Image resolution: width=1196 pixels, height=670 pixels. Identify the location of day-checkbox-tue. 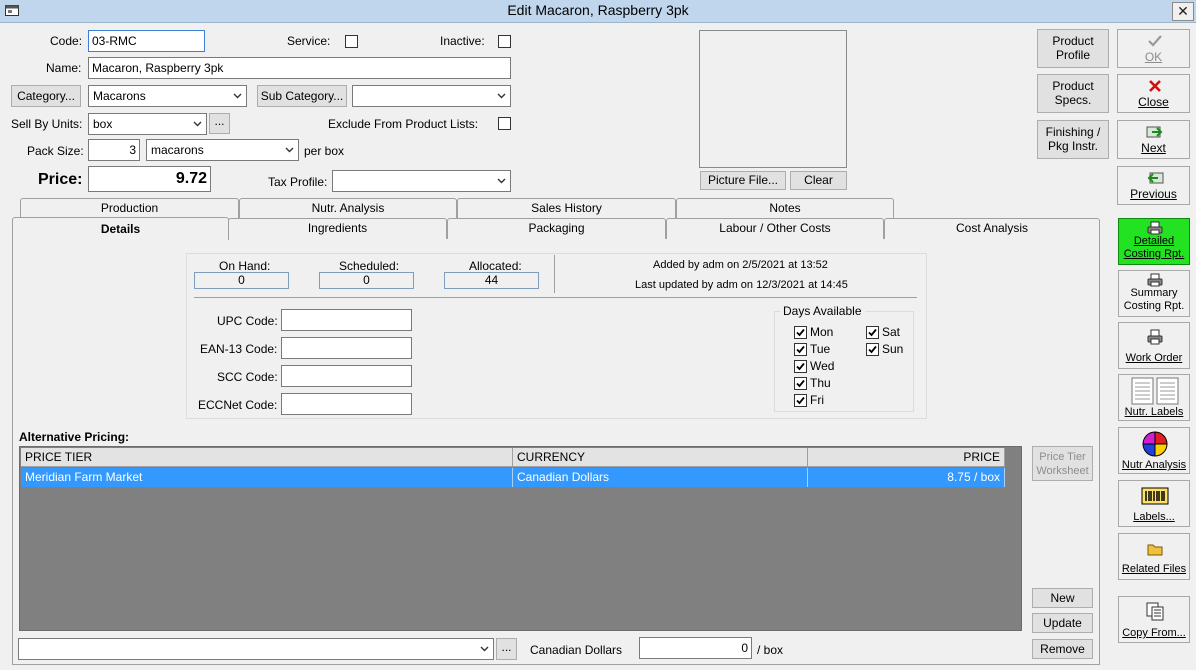
(800, 349).